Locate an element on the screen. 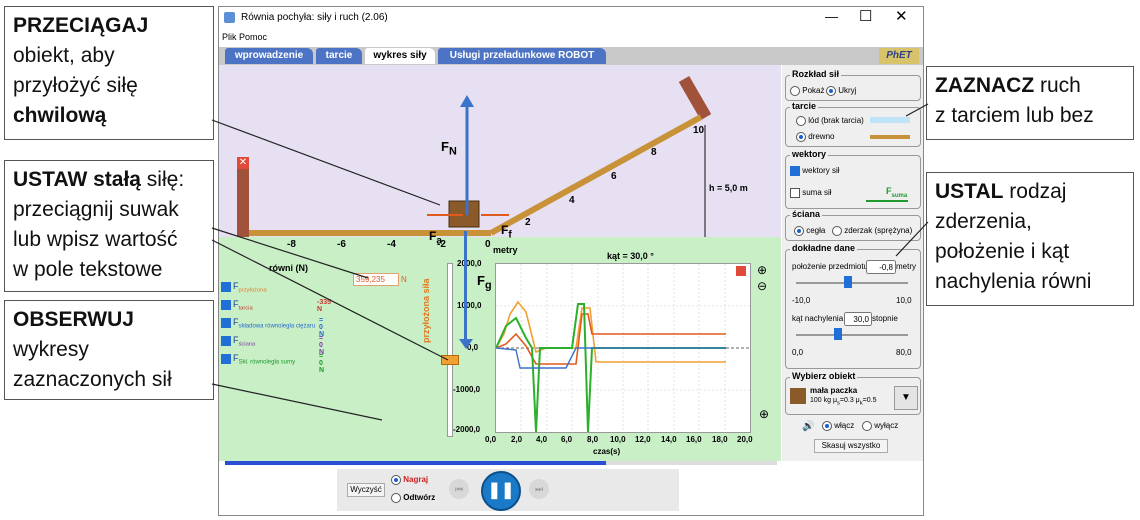 Image resolution: width=1140 pixels, height=520 pixels. legend-row-parallel-weight: Fskładowa równoległa ciężaru = 0 N is located at coordinates (272, 327).